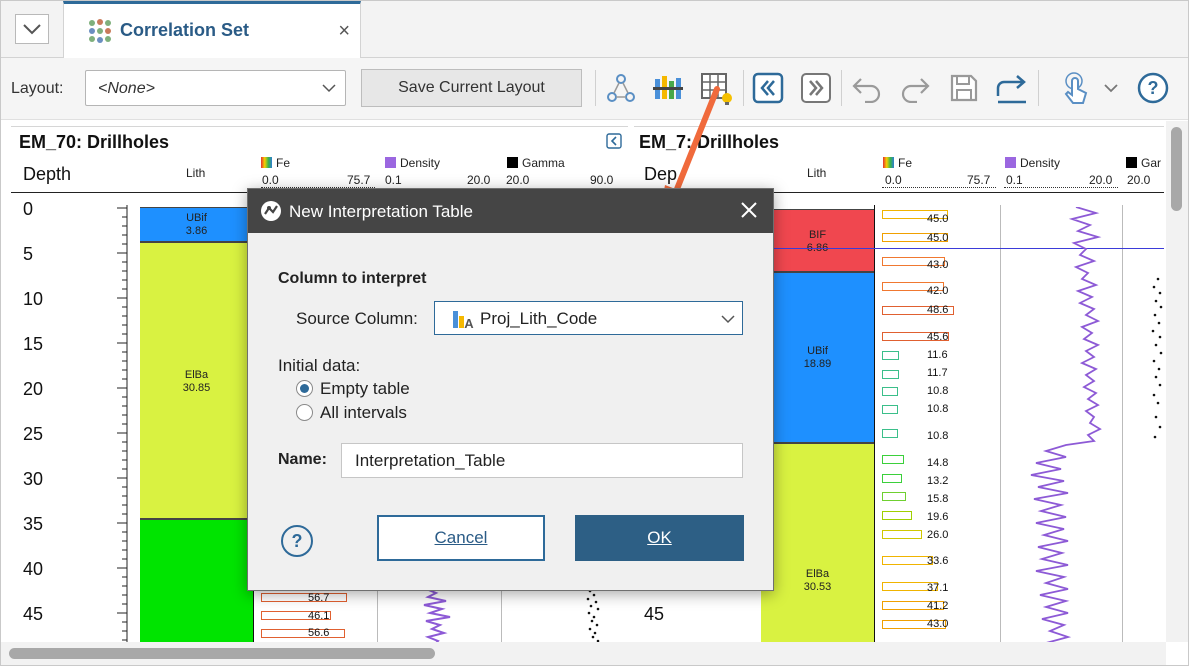 This screenshot has width=1189, height=666. Describe the element at coordinates (319, 633) in the screenshot. I see `fe-value: 56.6` at that location.